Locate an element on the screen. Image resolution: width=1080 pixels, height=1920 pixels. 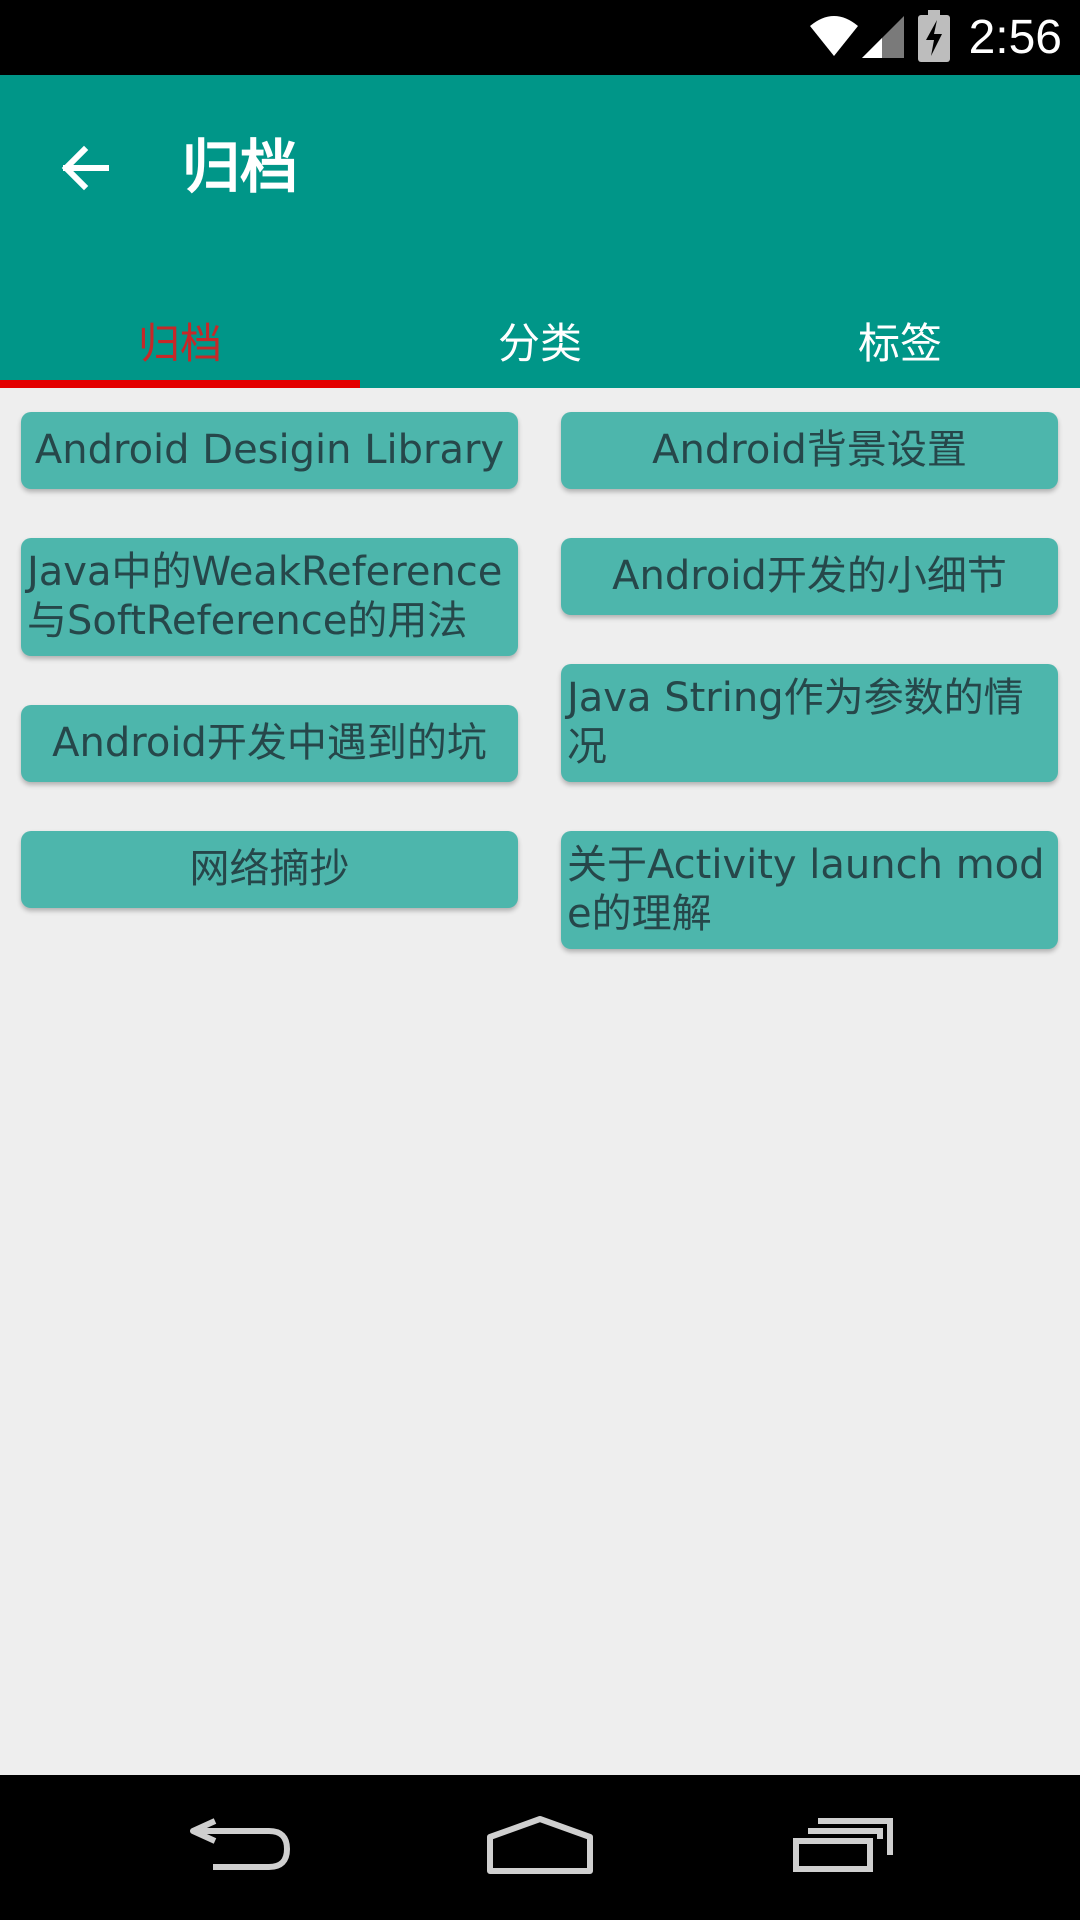
navigation-bar is located at coordinates (540, 1847).